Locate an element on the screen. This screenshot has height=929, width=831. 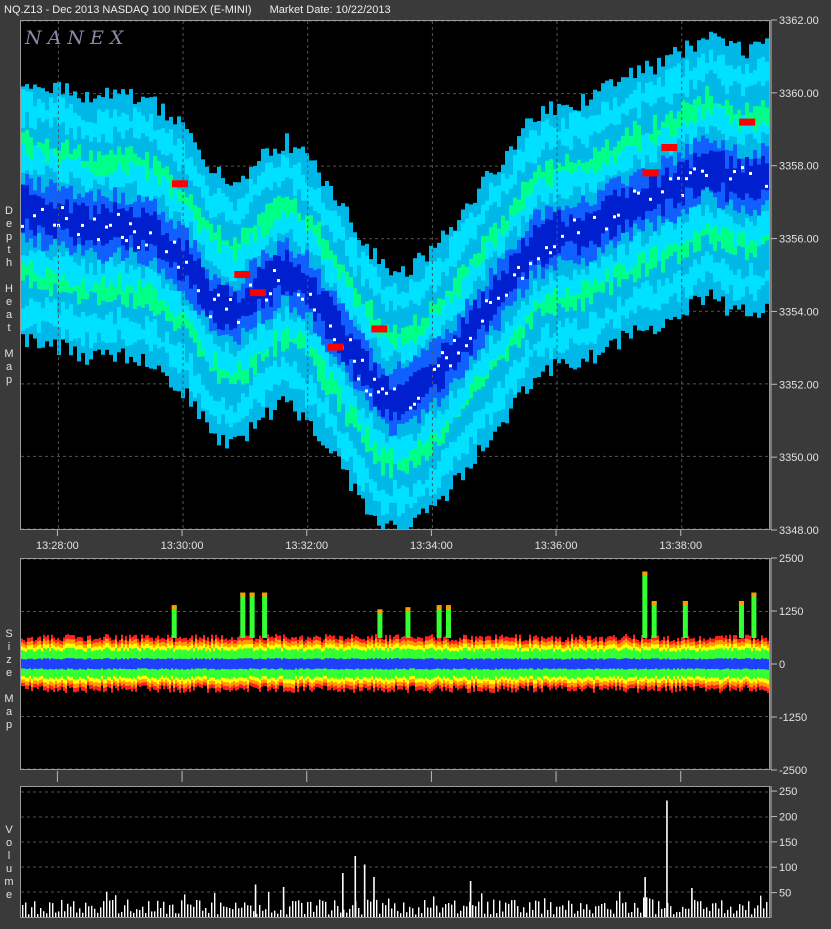
label-char: p is located at coordinates (9, 380).